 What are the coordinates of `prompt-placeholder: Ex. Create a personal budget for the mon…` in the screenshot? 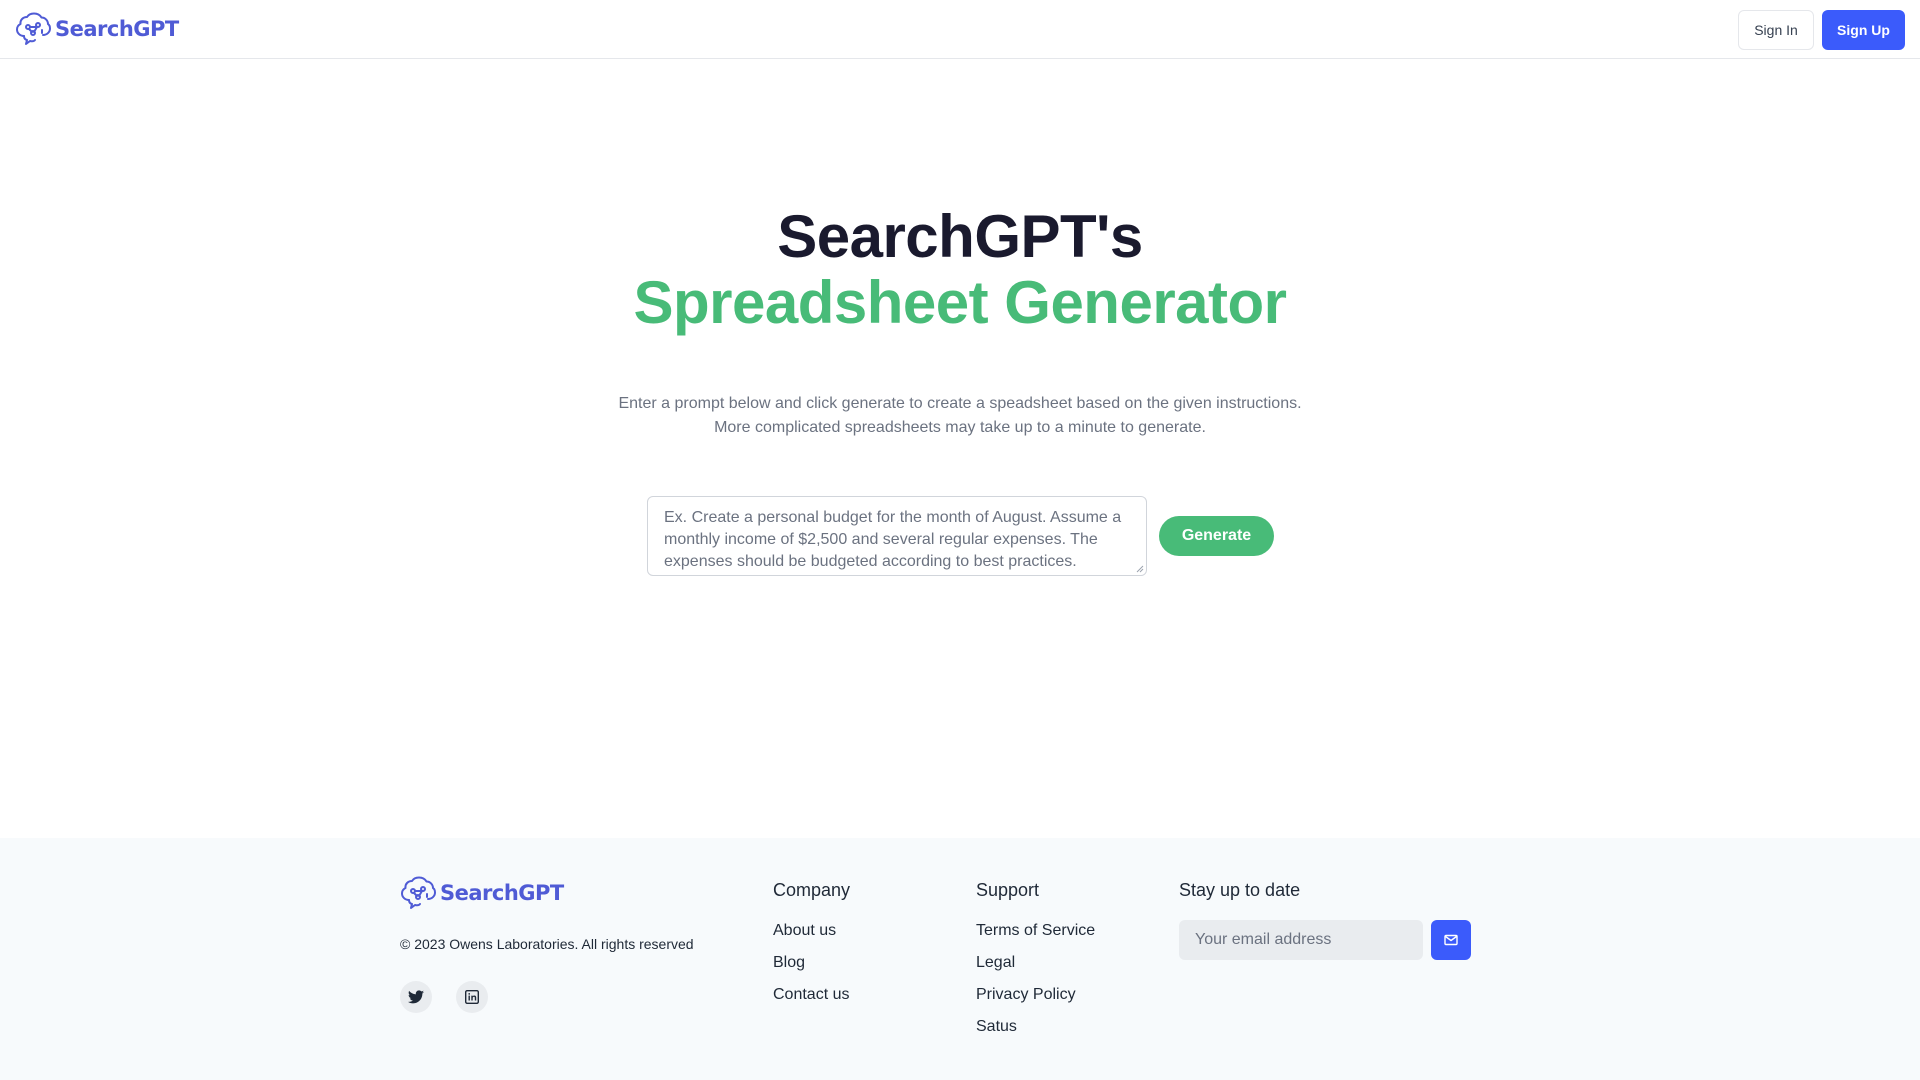 It's located at (893, 539).